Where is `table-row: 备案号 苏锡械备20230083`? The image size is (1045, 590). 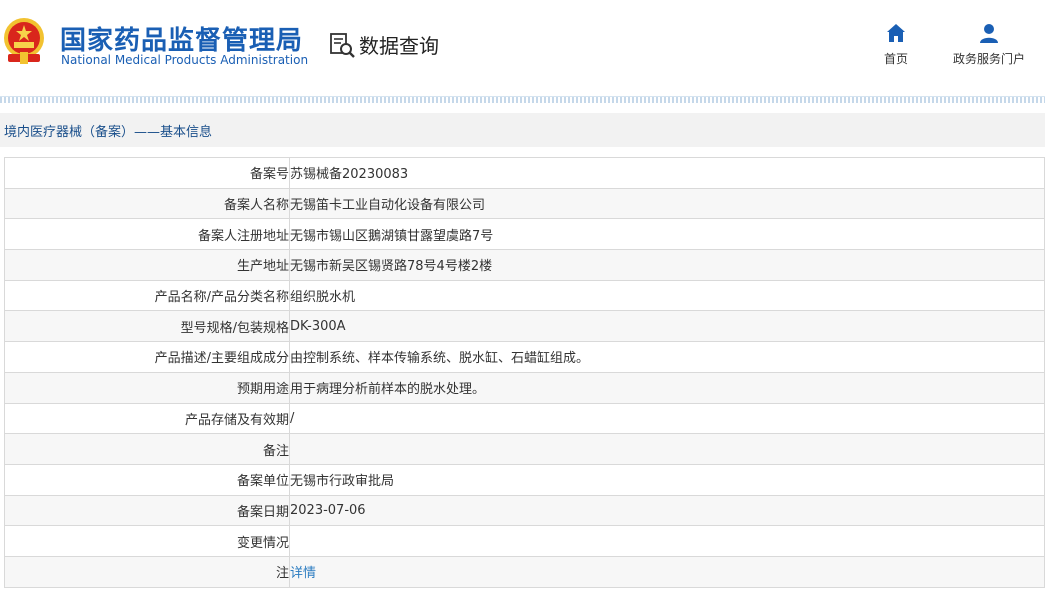 table-row: 备案号 苏锡械备20230083 is located at coordinates (524, 173).